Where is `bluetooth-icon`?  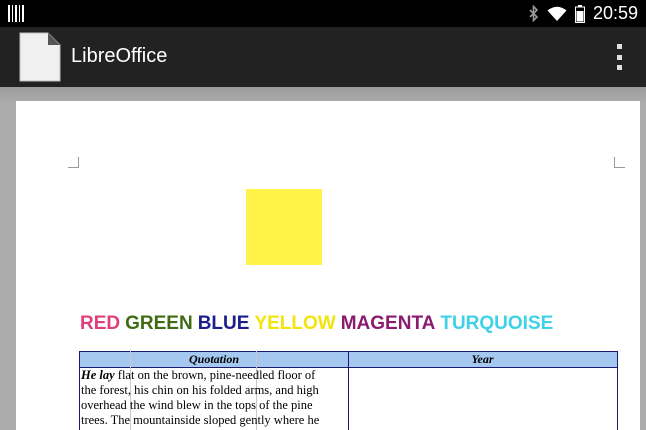 bluetooth-icon is located at coordinates (534, 13).